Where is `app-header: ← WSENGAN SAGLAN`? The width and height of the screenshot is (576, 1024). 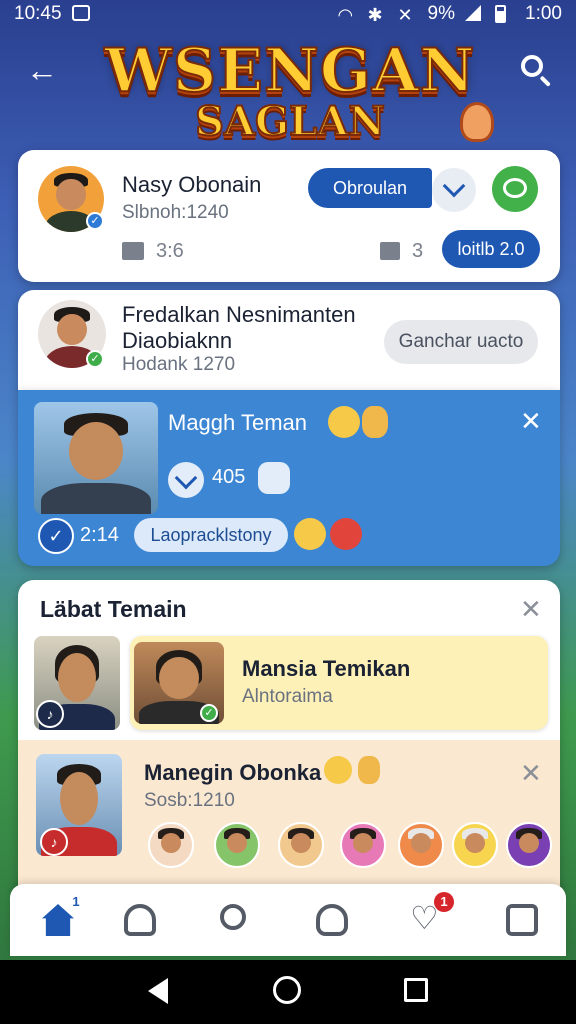 app-header: ← WSENGAN SAGLAN is located at coordinates (288, 90).